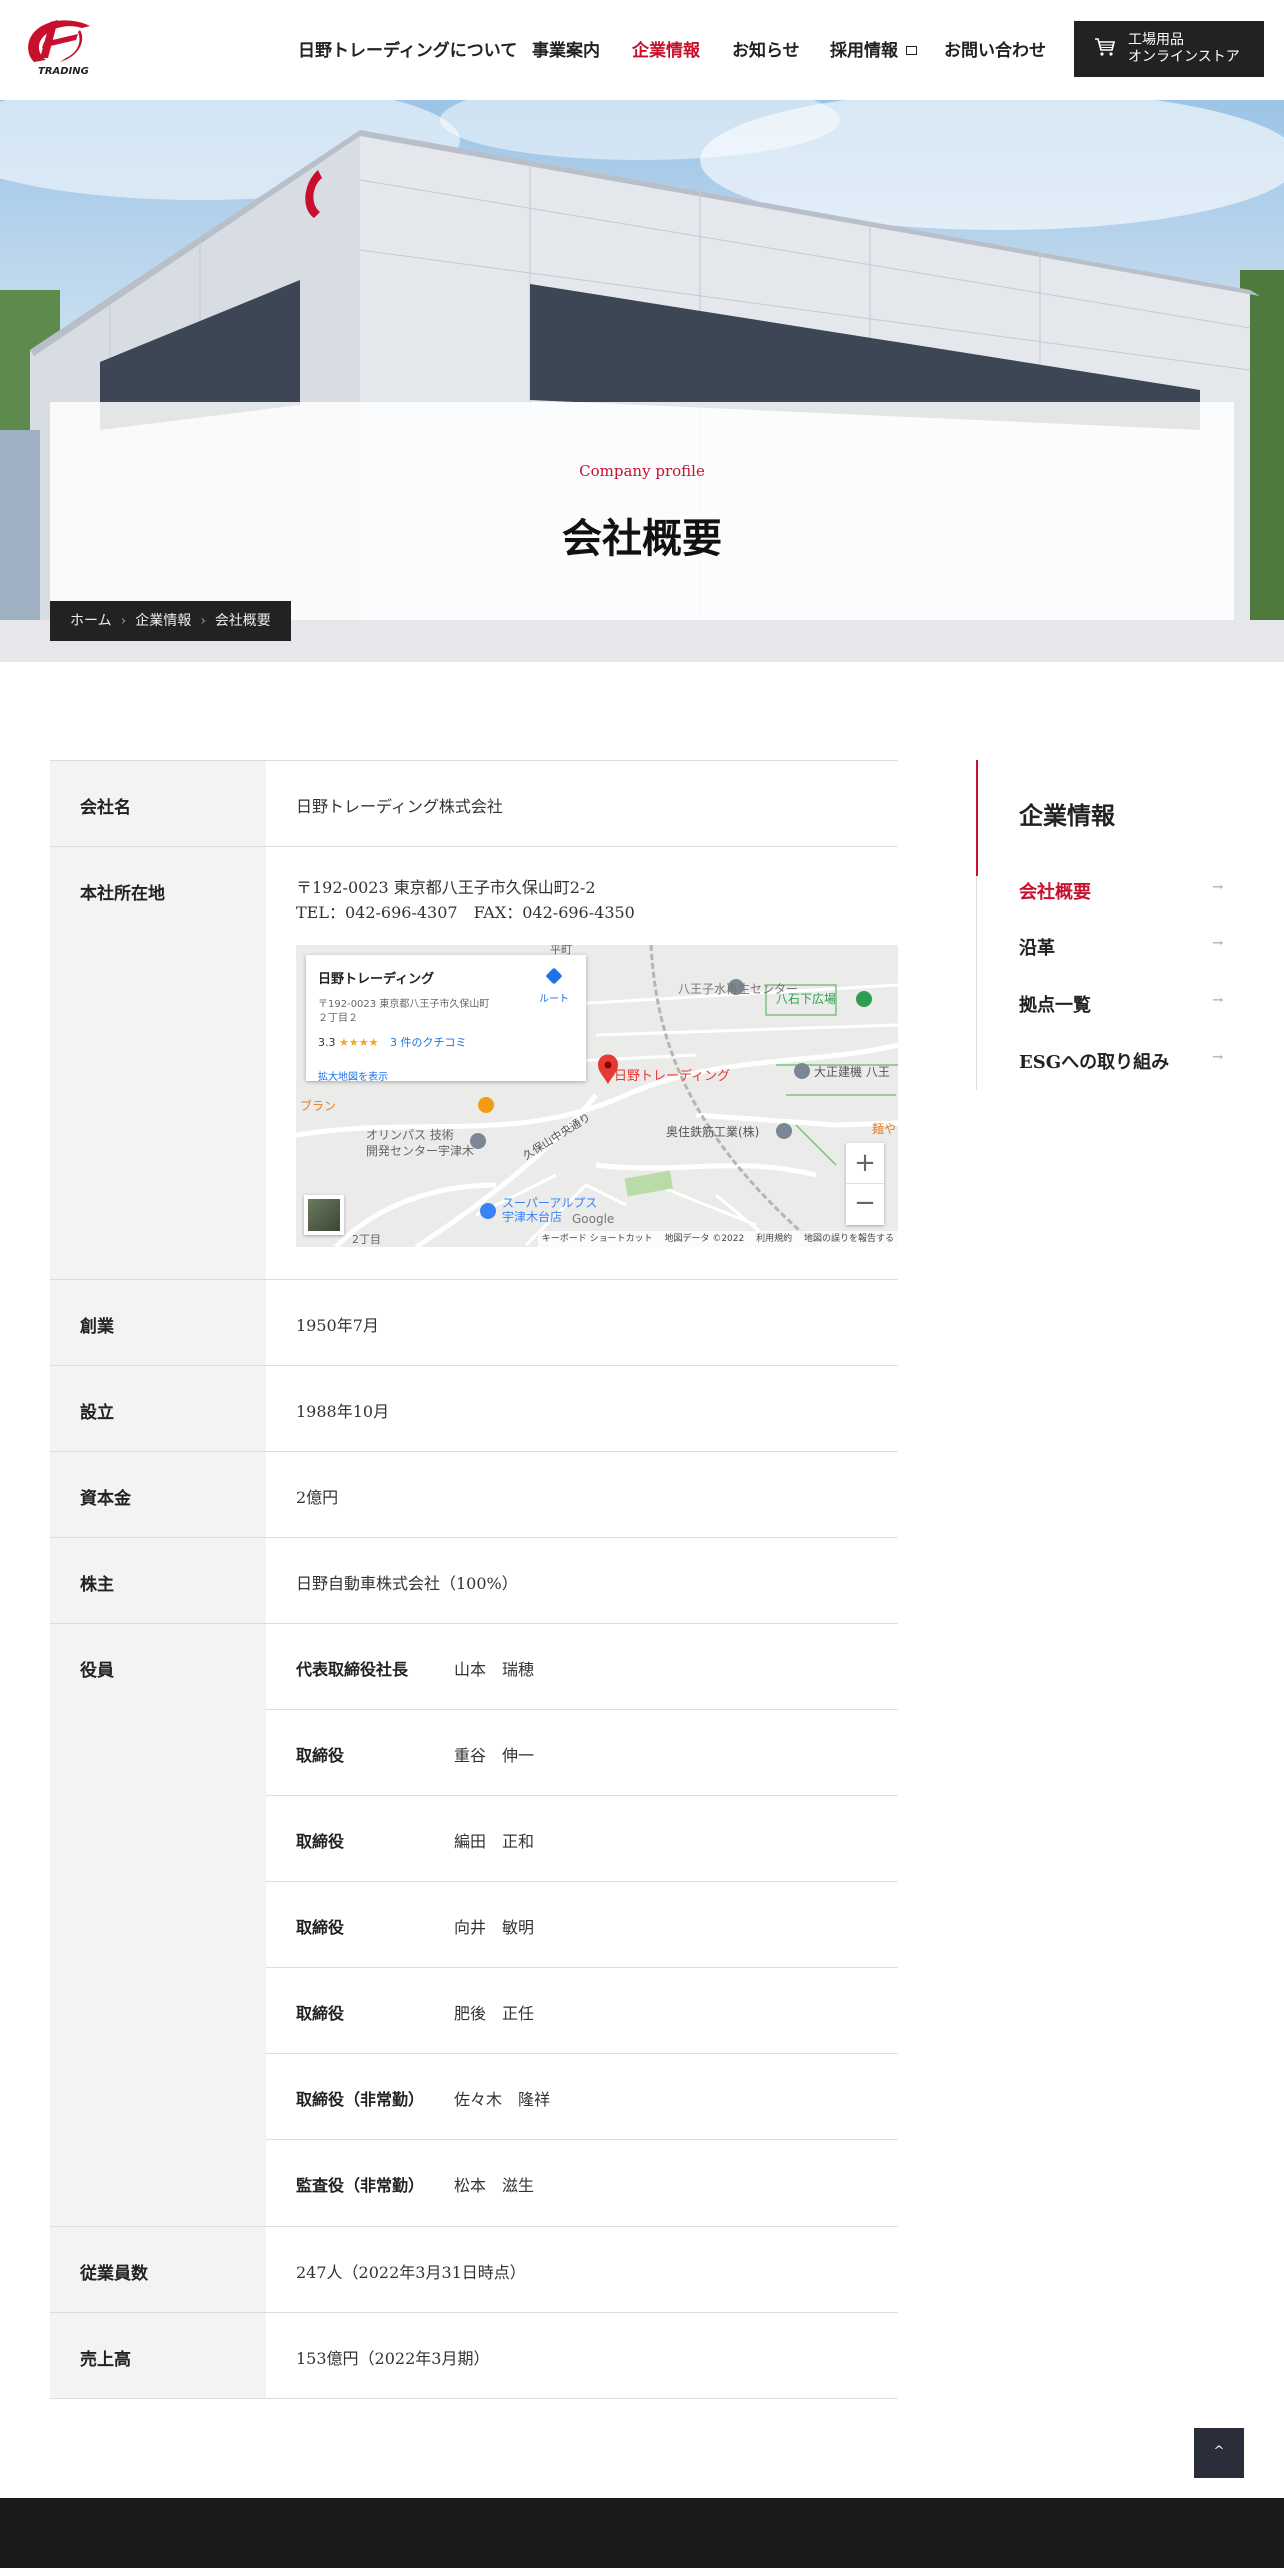 The image size is (1284, 2568). What do you see at coordinates (494, 2185) in the screenshot?
I see `officer-name: 松本 滋生` at bounding box center [494, 2185].